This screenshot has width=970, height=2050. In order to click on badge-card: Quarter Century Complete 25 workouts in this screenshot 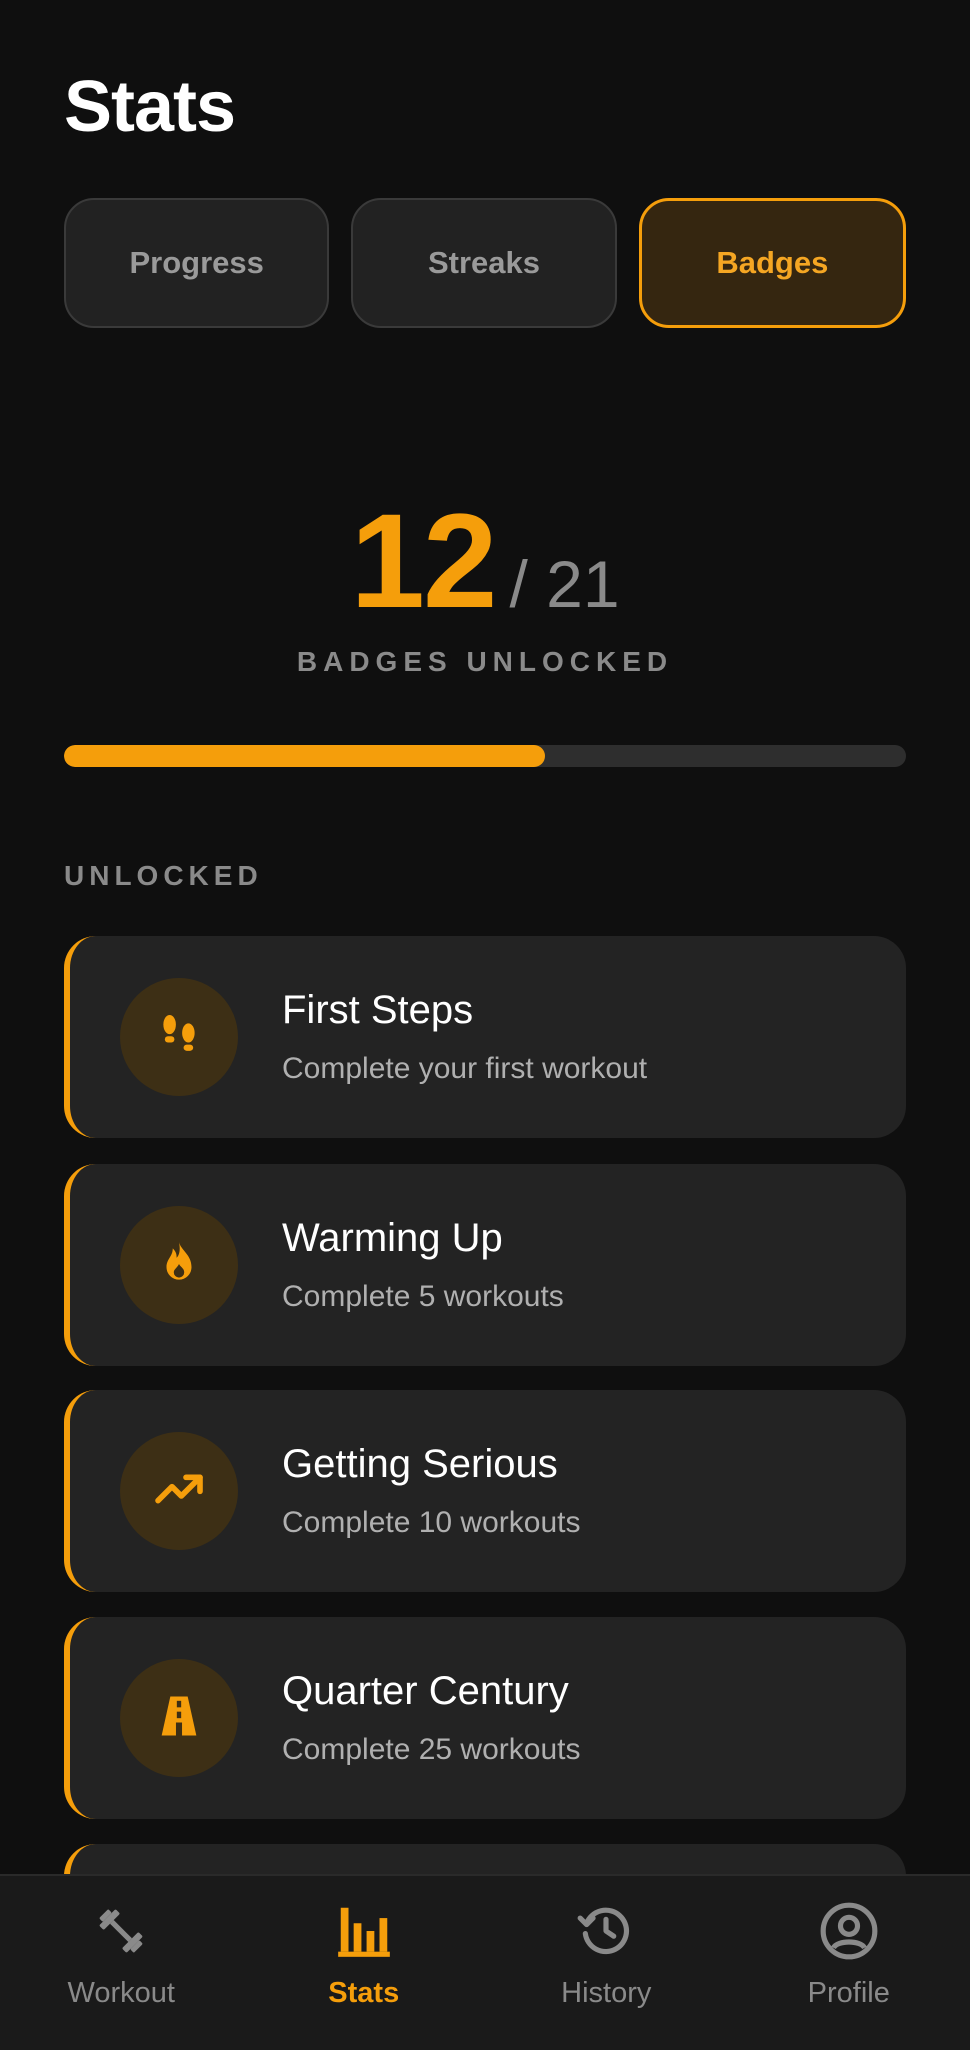, I will do `click(485, 1718)`.